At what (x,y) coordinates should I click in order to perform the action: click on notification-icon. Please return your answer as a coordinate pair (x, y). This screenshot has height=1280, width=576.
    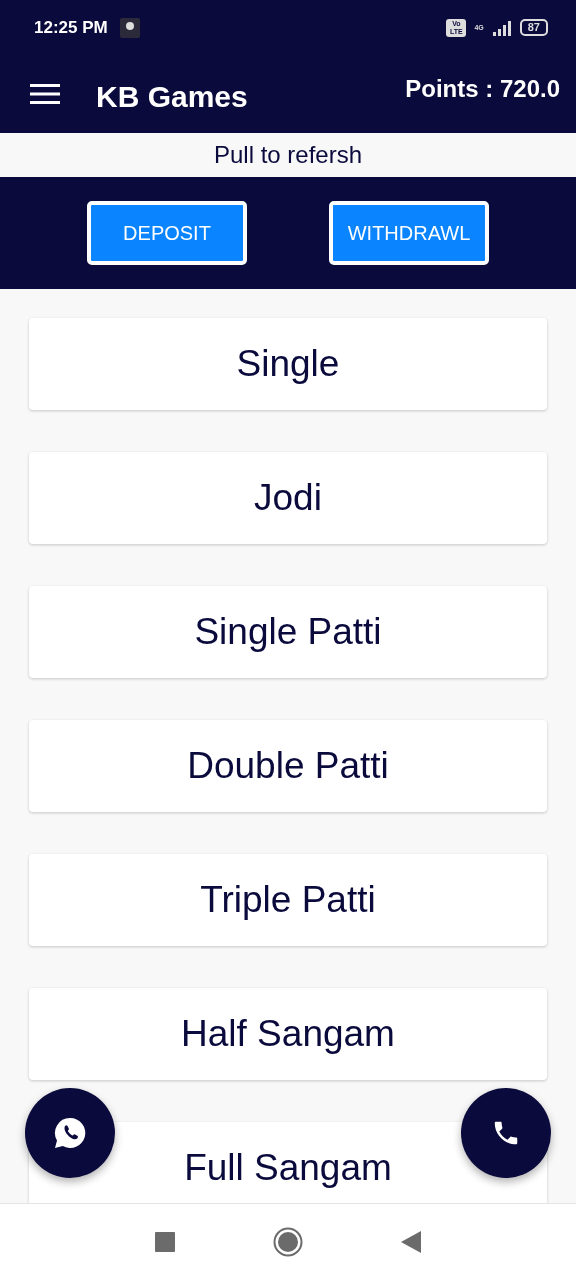
    Looking at the image, I should click on (129, 27).